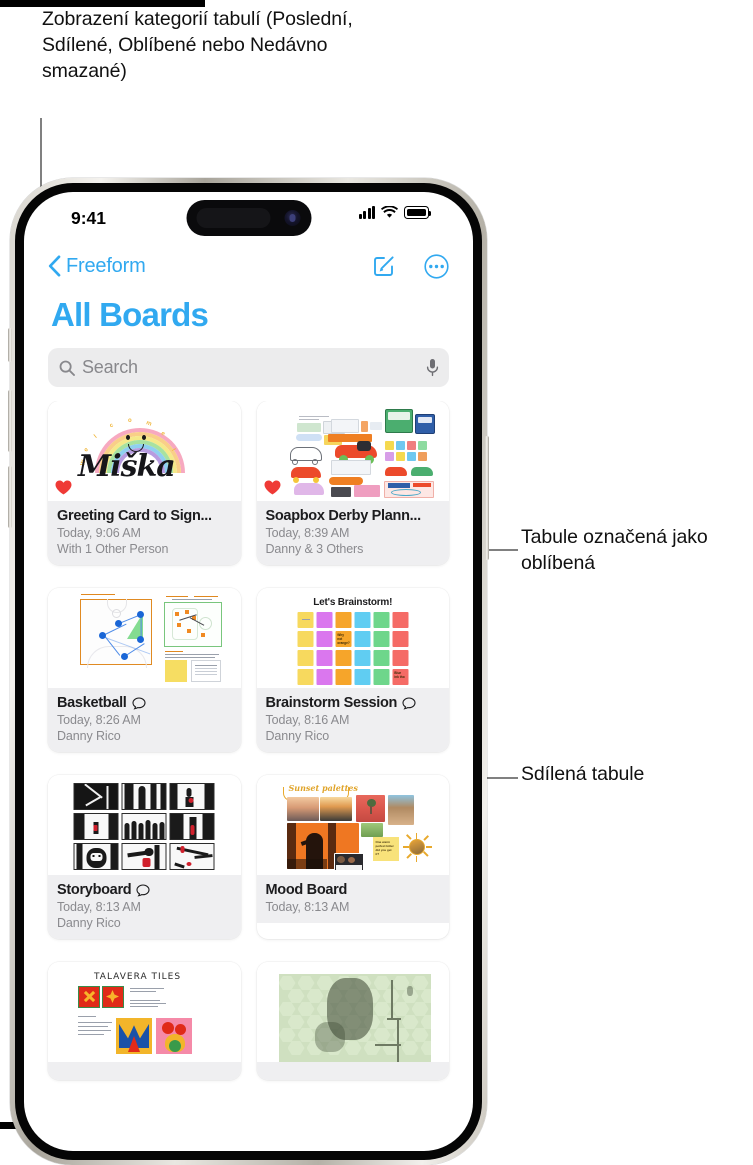 The image size is (753, 1165). Describe the element at coordinates (193, 624) in the screenshot. I see `basketball-play-diagram` at that location.